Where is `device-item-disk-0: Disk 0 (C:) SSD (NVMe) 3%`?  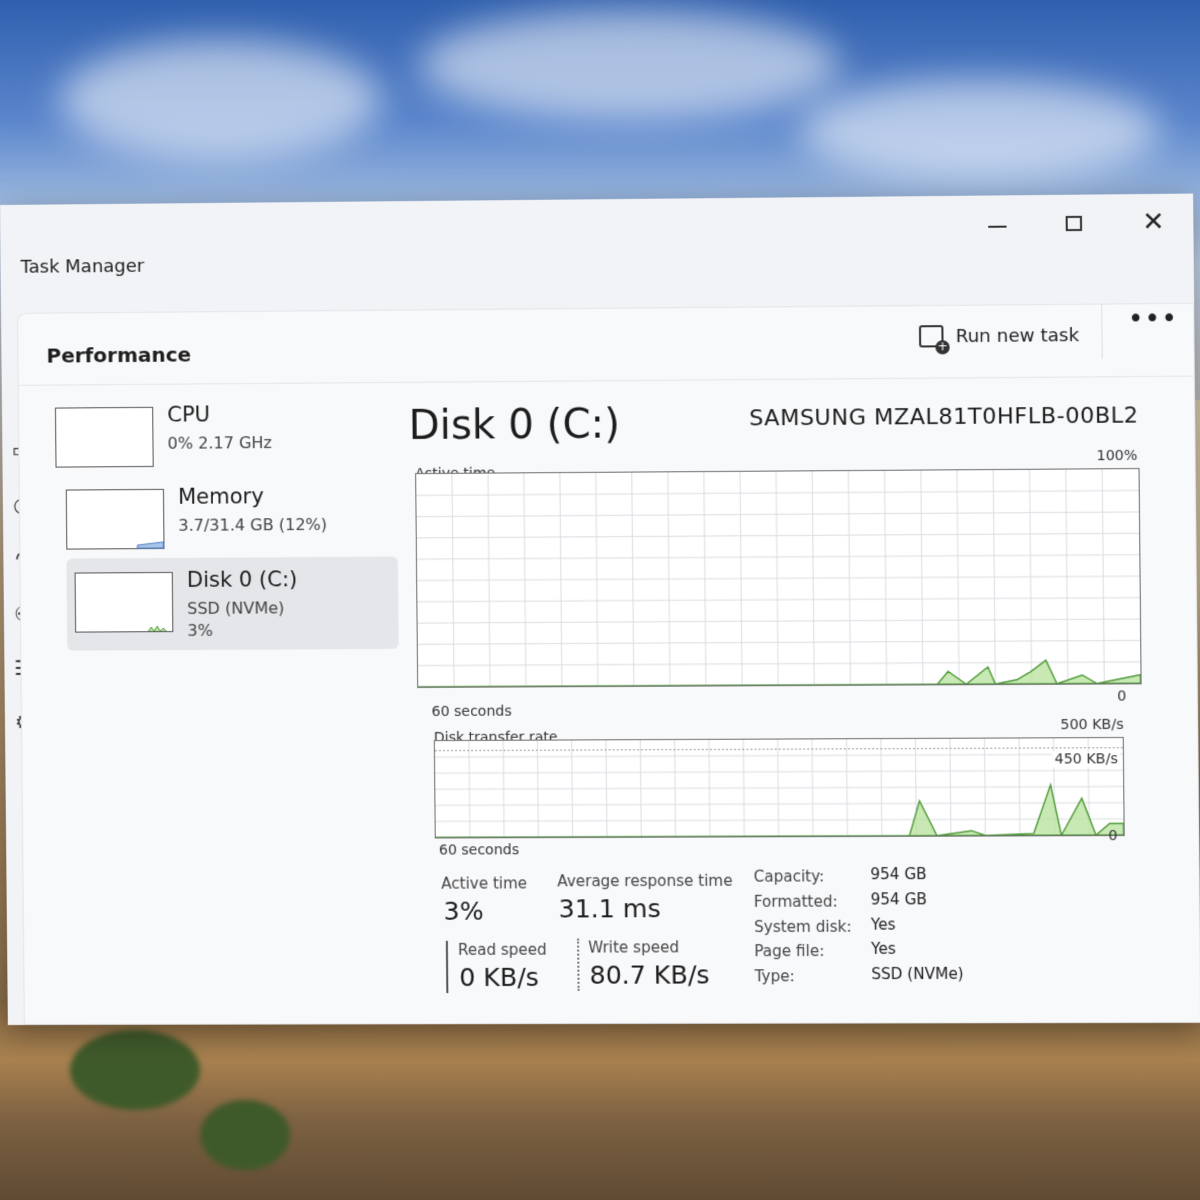
device-item-disk-0: Disk 0 (C:) SSD (NVMe) 3% is located at coordinates (232, 603).